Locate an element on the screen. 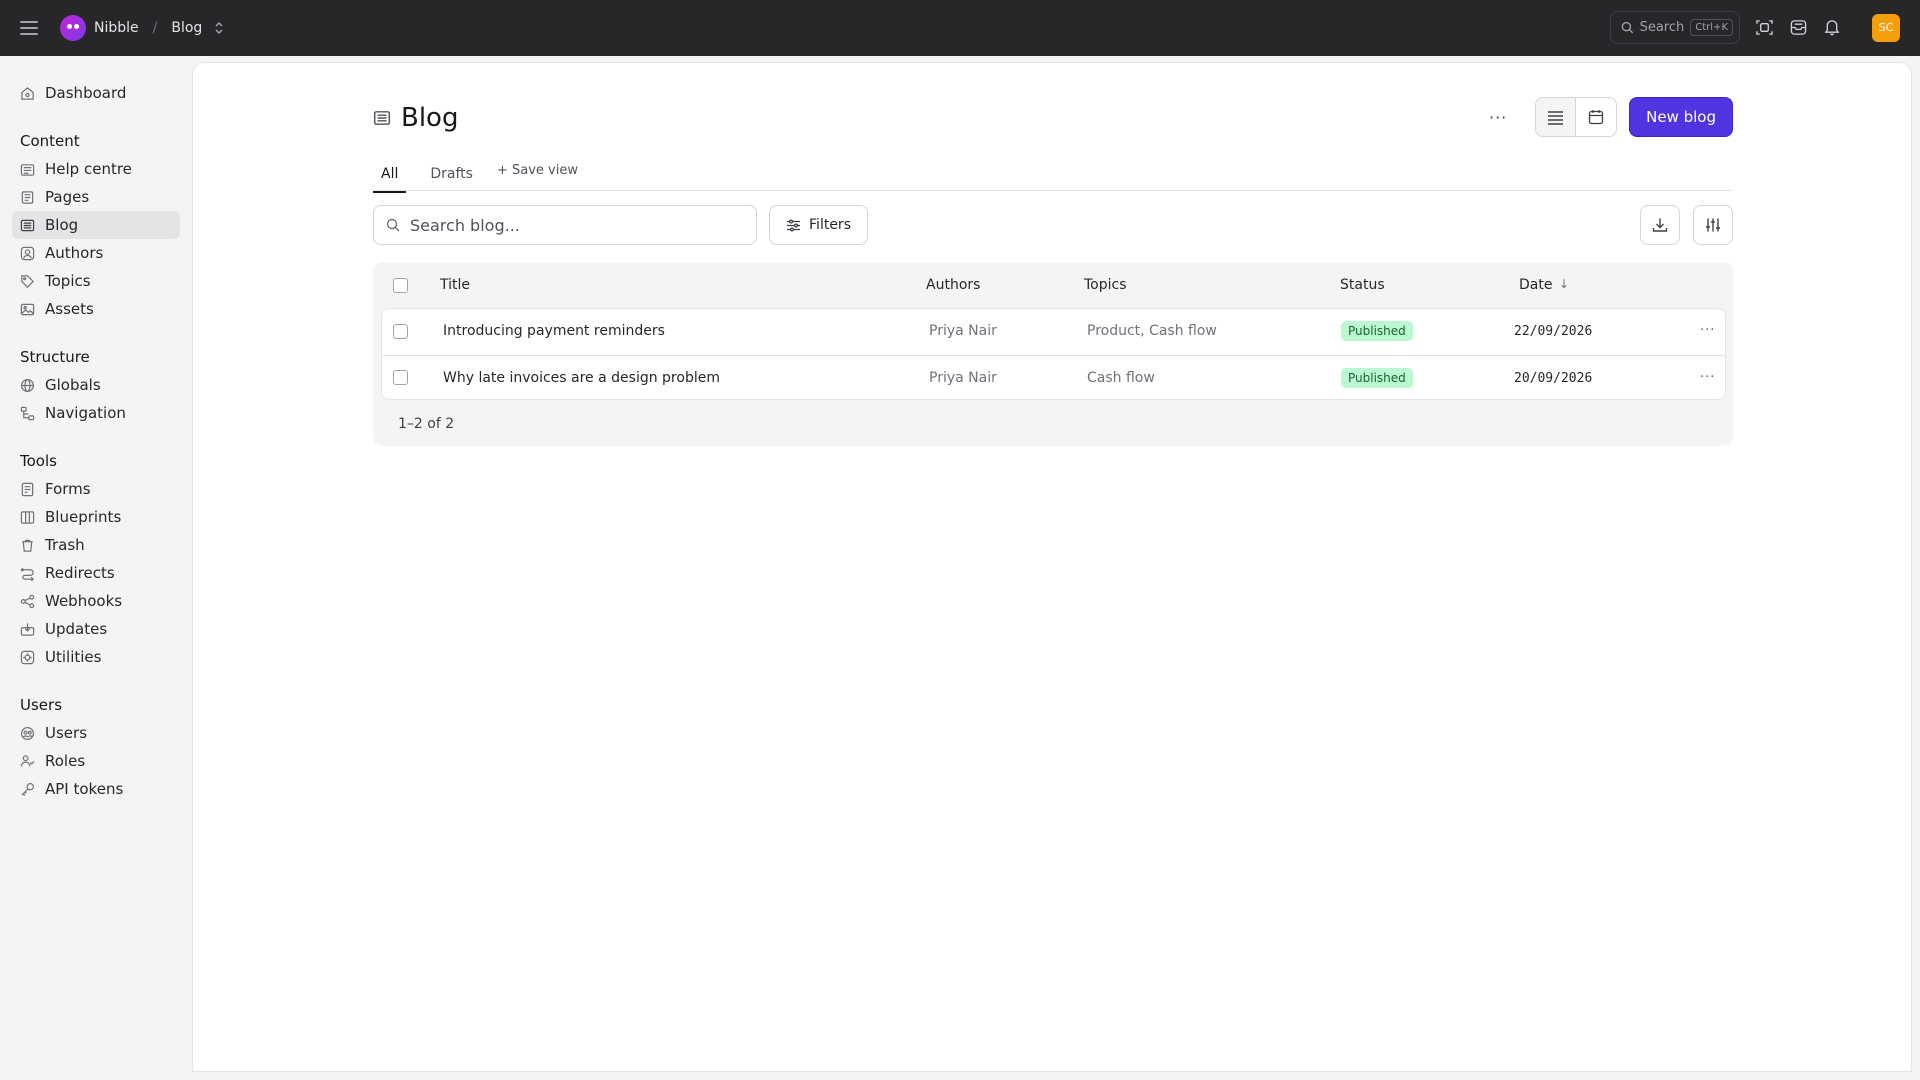  top-bar: Nibble / Blog Search Ctrl+K SC is located at coordinates (960, 28).